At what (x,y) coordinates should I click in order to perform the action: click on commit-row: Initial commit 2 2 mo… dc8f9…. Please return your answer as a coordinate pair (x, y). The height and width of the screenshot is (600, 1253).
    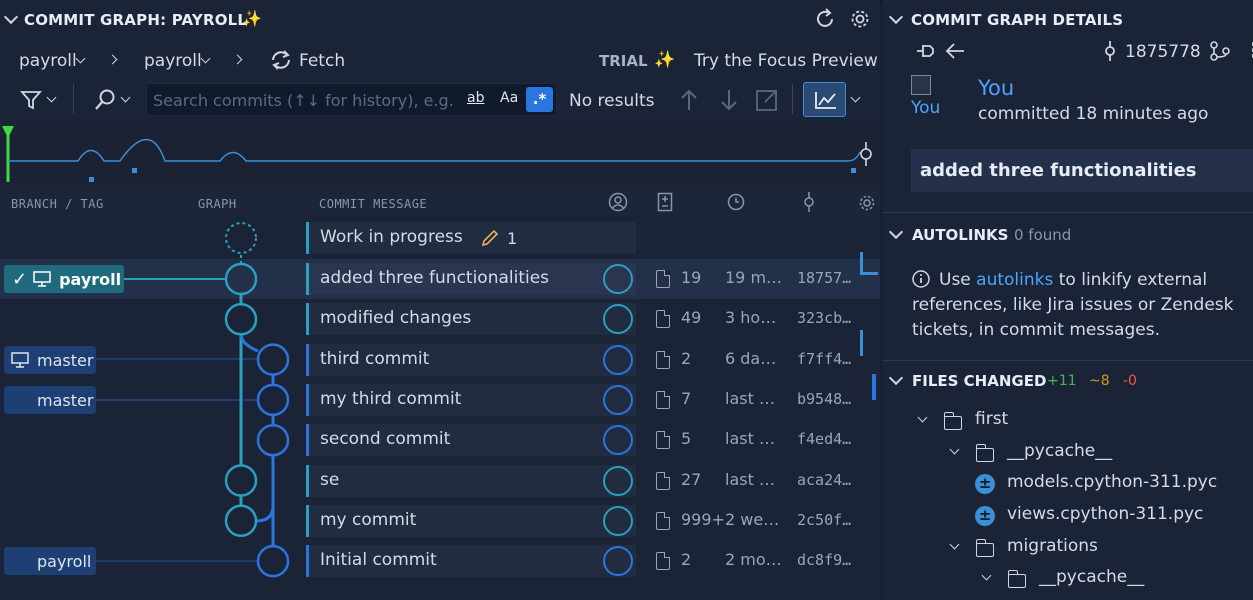
    Looking at the image, I should click on (440, 561).